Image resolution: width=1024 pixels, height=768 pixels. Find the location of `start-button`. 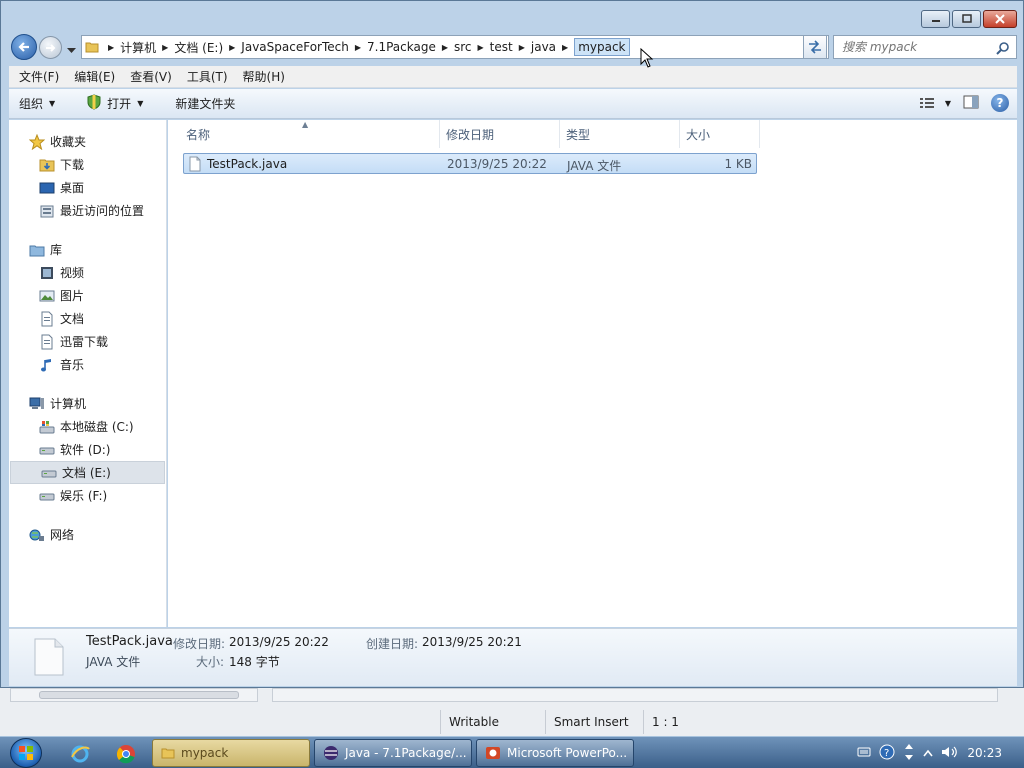

start-button is located at coordinates (26, 753).